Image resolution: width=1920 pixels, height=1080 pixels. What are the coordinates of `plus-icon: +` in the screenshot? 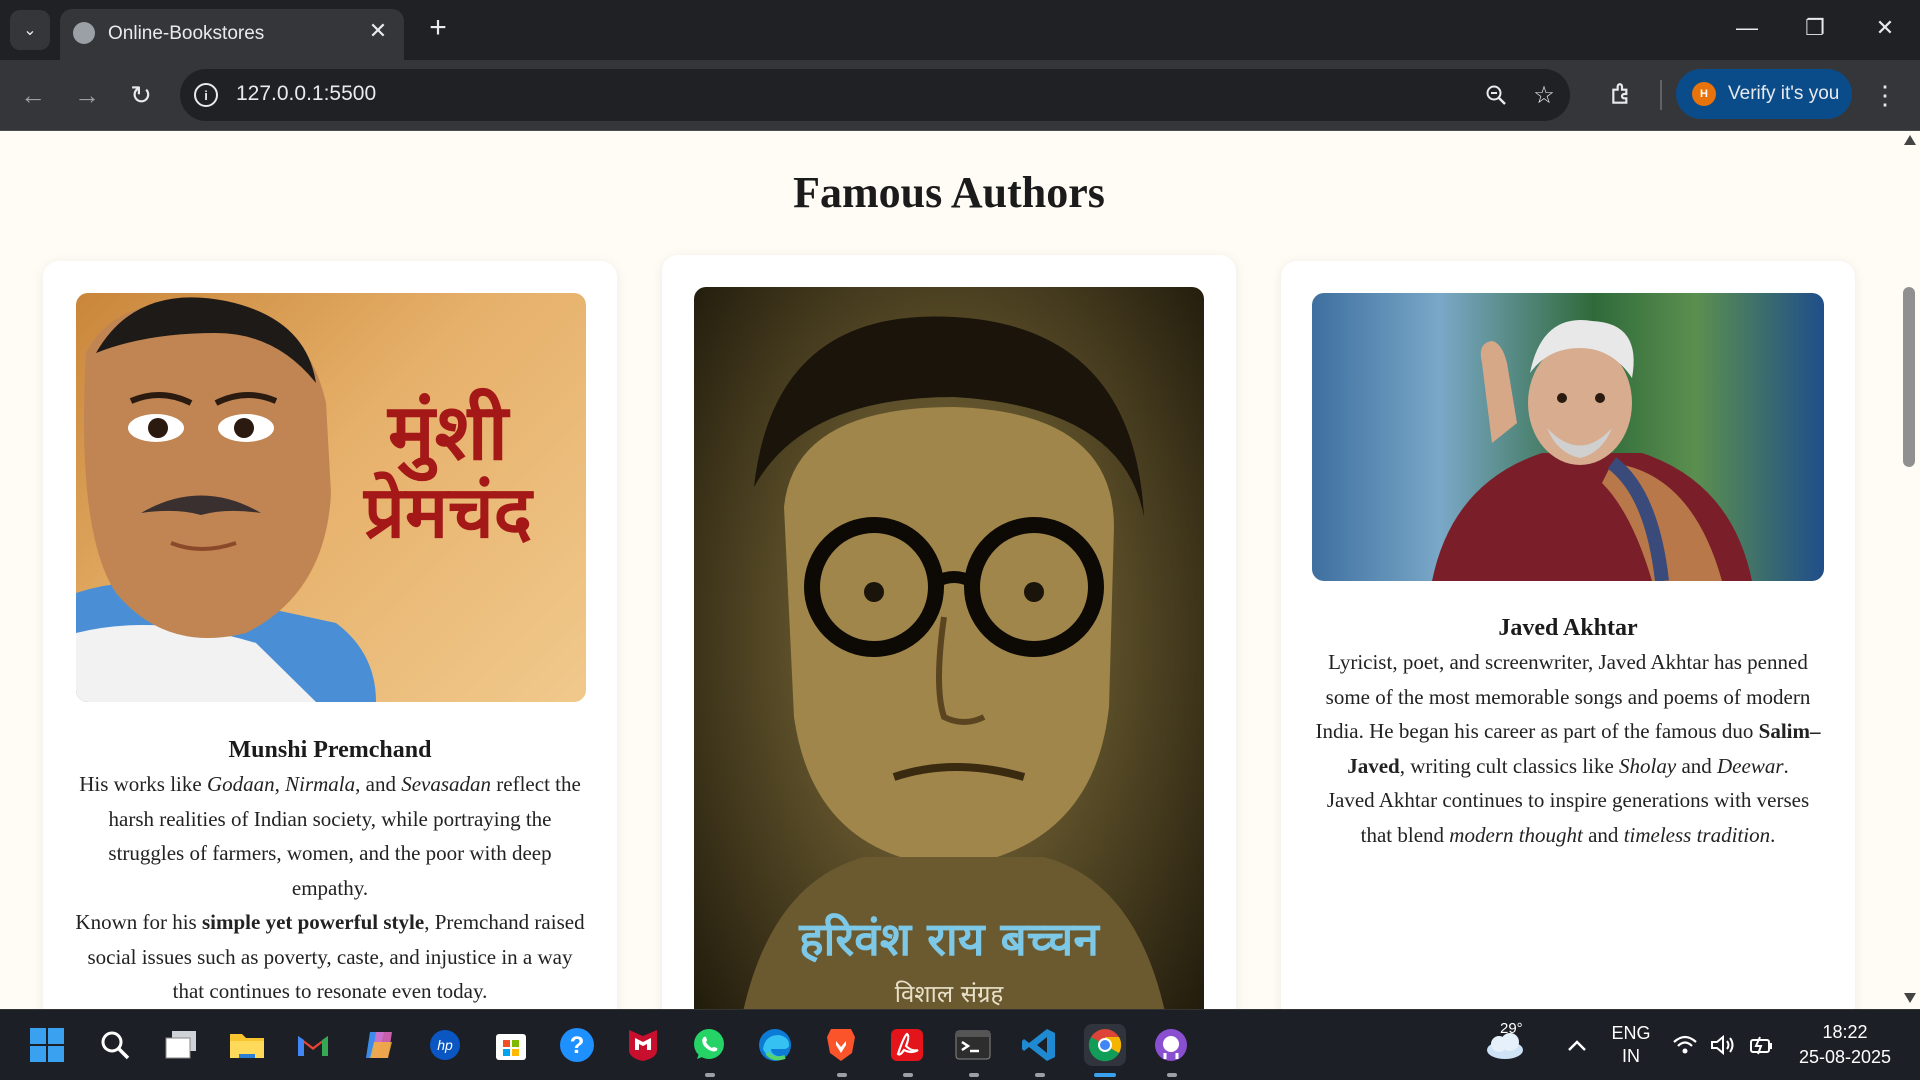 It's located at (438, 27).